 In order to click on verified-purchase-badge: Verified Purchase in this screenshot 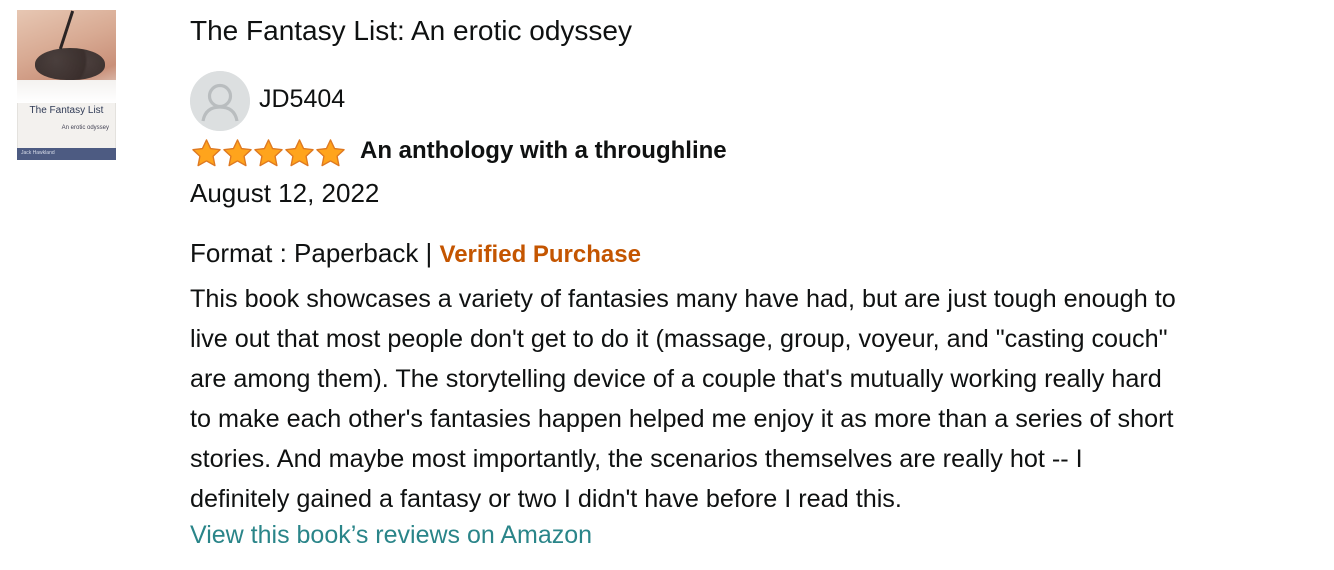, I will do `click(540, 254)`.